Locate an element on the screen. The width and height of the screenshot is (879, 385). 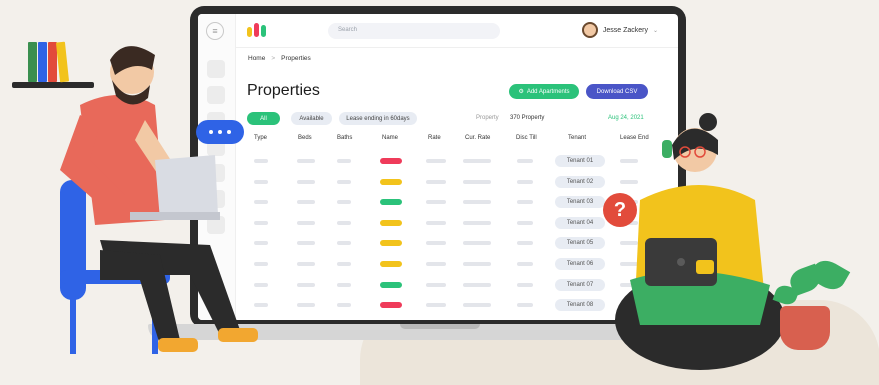
download-csv-button: Download CSV is located at coordinates (617, 91).